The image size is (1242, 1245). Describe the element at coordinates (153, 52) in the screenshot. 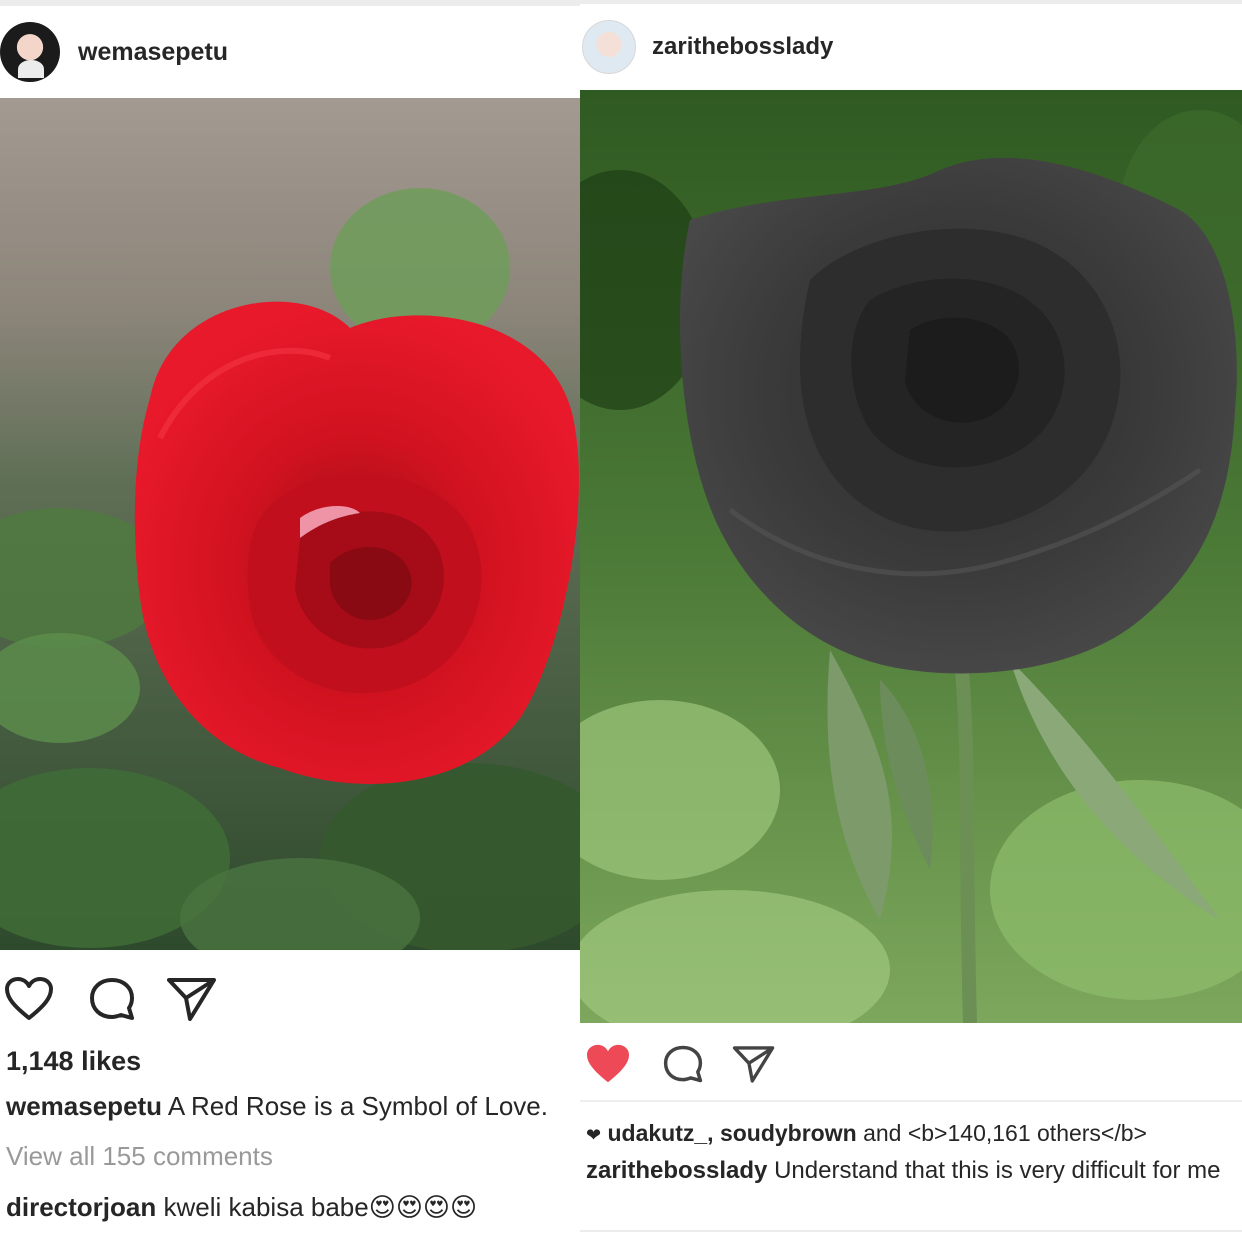

I see `username: wemasepetu` at that location.